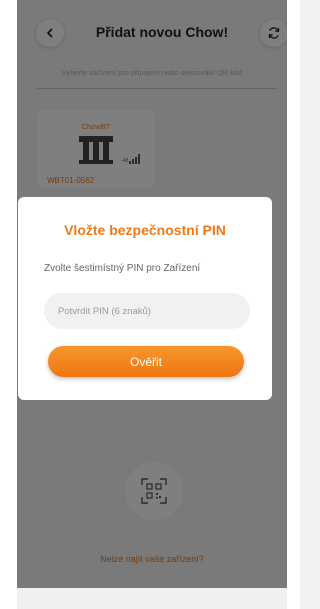 This screenshot has width=320, height=609. I want to click on pin-input, so click(147, 311).